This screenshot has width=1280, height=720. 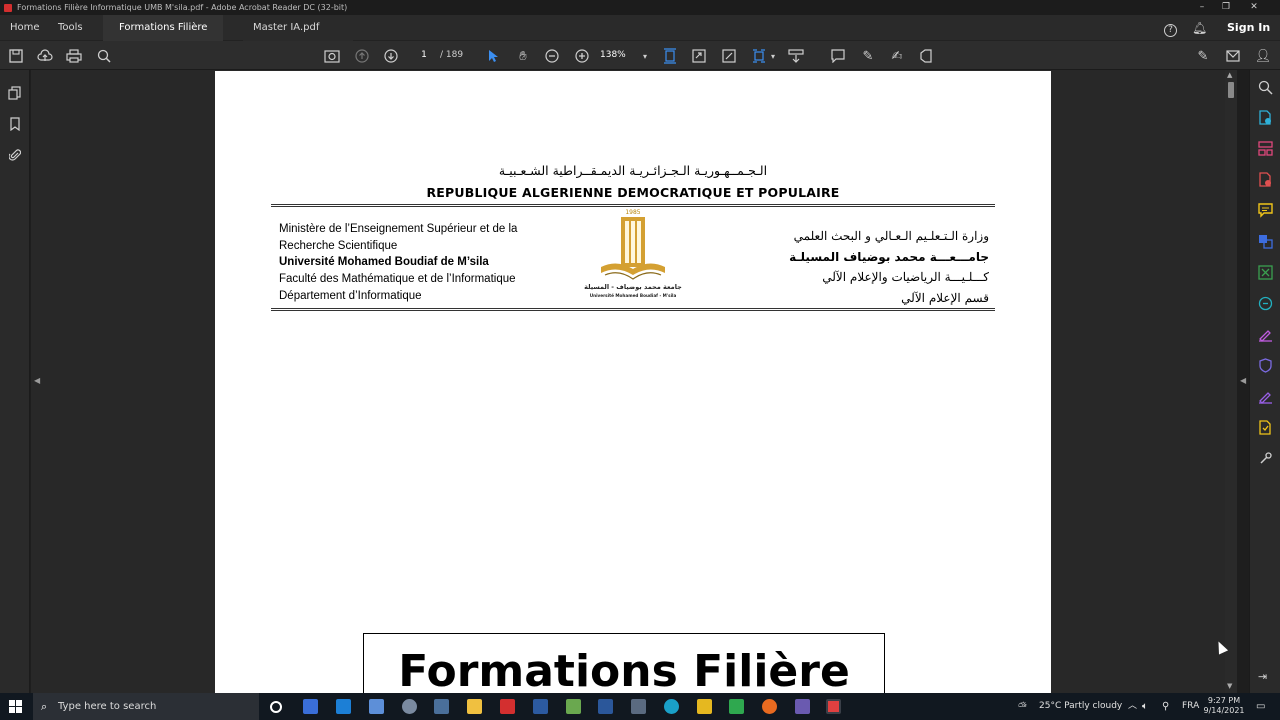 I want to click on task-view-icon, so click(x=310, y=706).